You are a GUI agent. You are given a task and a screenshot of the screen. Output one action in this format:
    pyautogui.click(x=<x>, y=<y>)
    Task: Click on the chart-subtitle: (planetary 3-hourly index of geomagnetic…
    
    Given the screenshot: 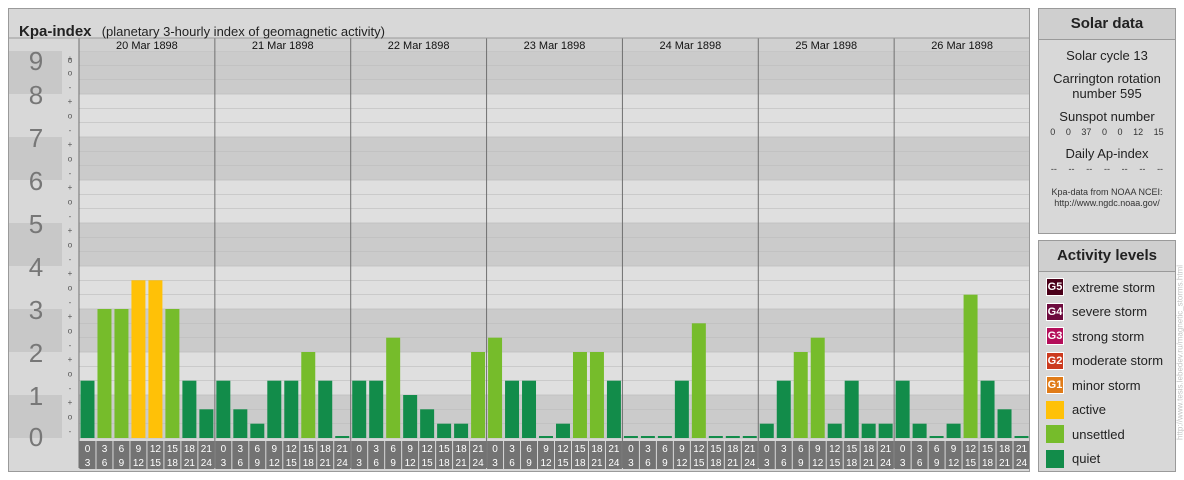 What is the action you would take?
    pyautogui.click(x=243, y=31)
    